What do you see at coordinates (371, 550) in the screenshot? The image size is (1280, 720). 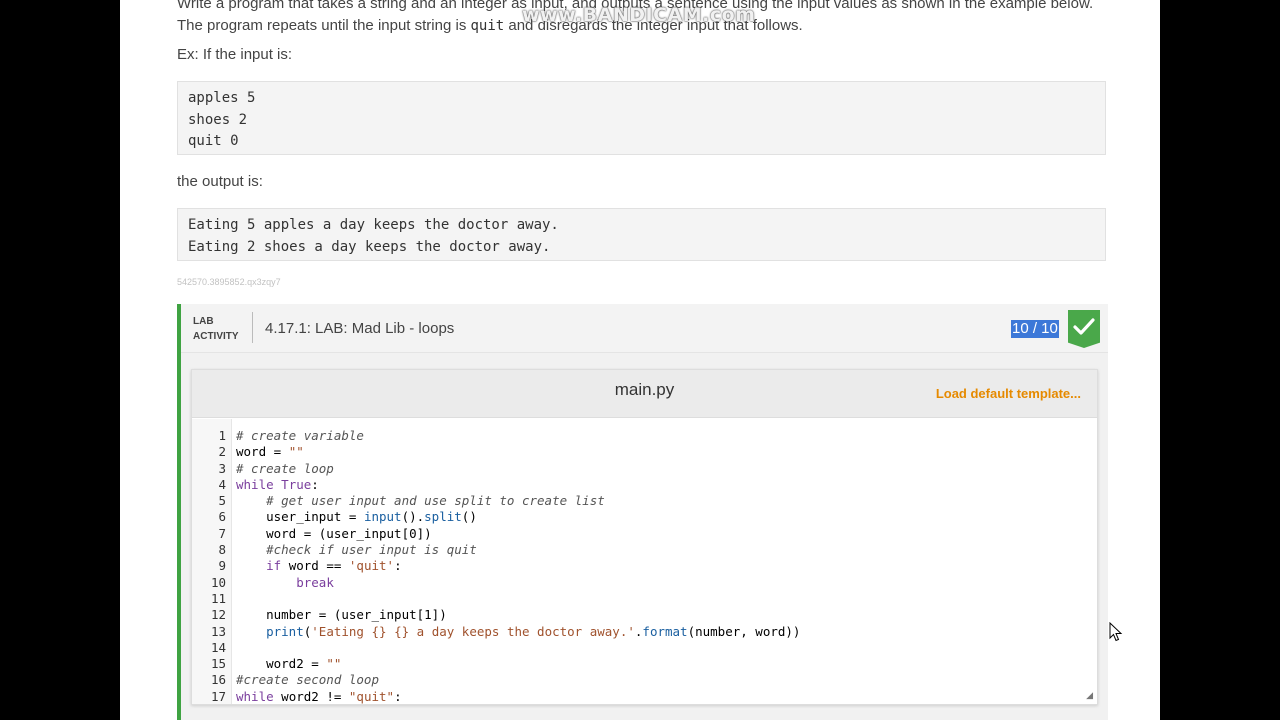 I see `code-text: #check if user input is quit` at bounding box center [371, 550].